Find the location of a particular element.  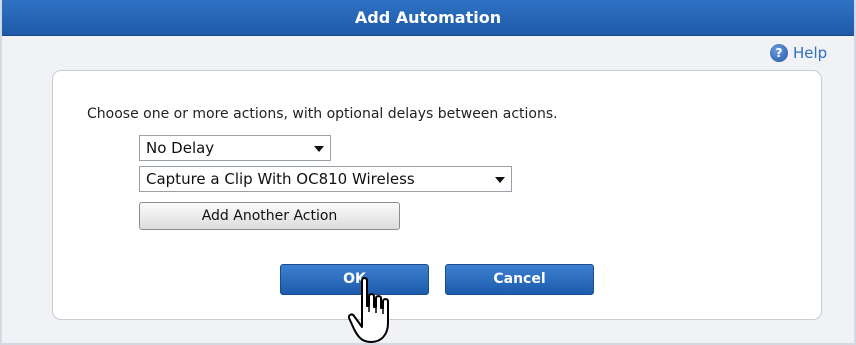

hand-pointer-cursor-icon is located at coordinates (368, 310).